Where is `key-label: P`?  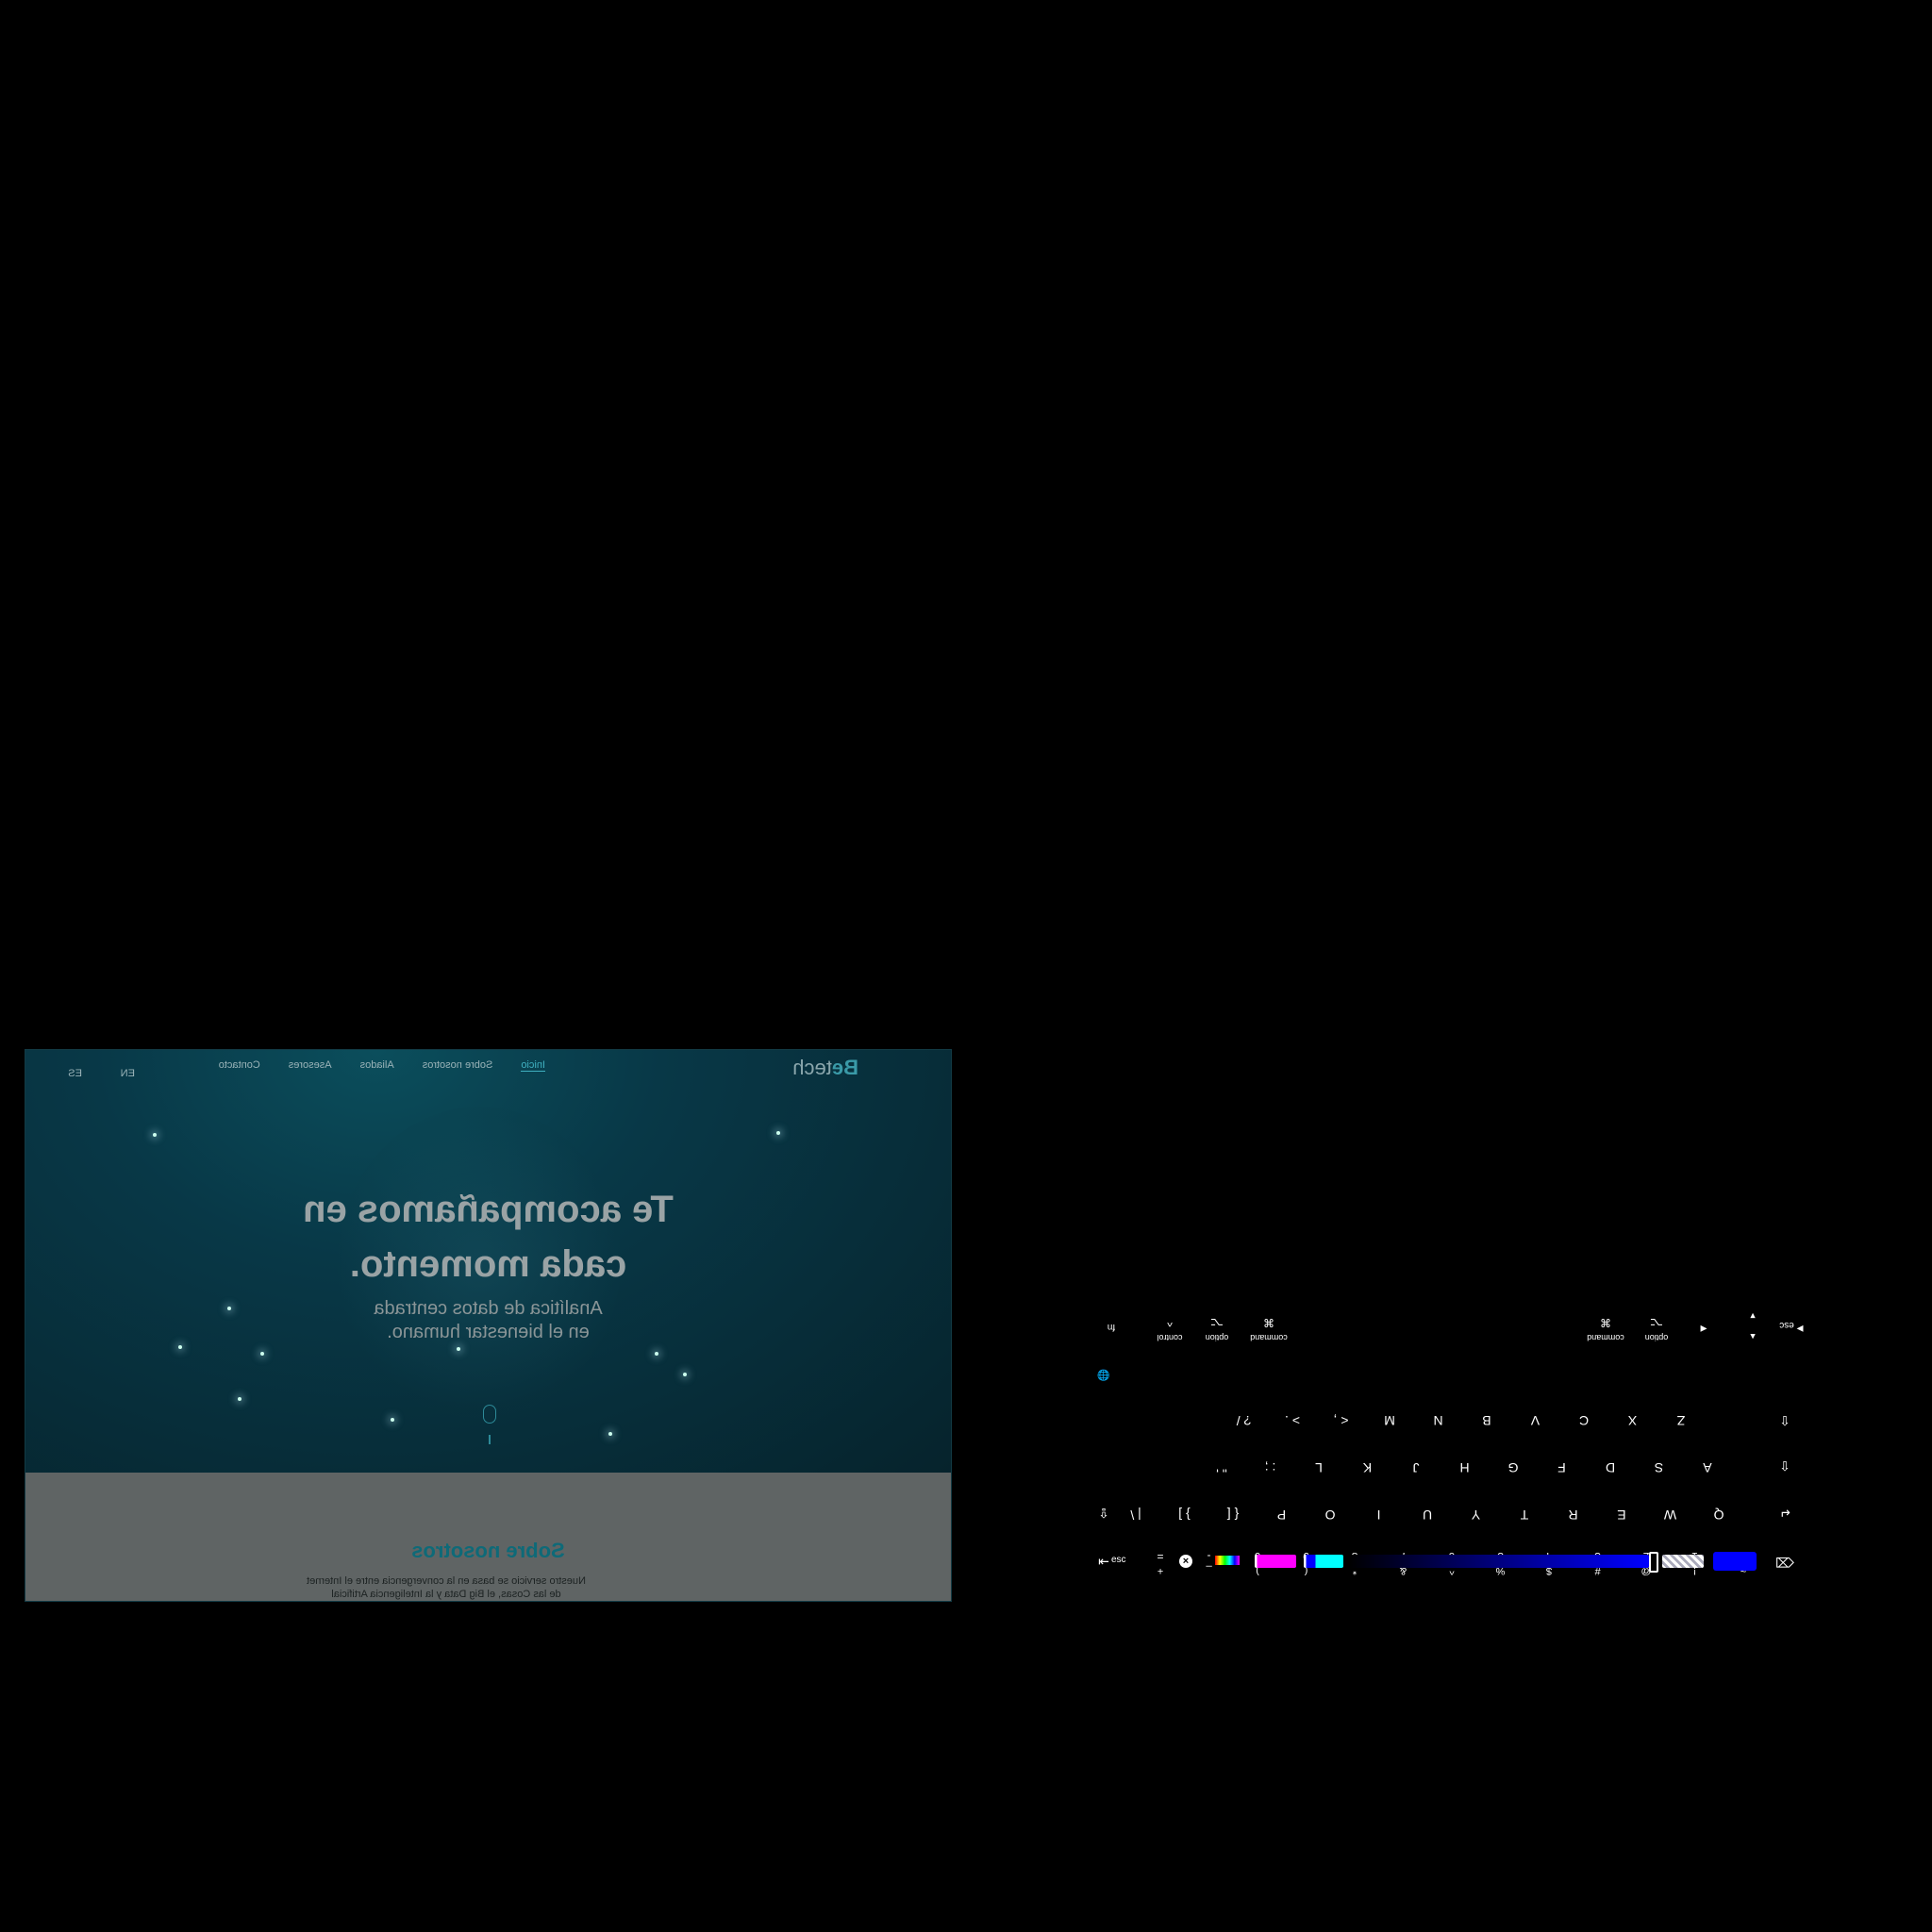 key-label: P is located at coordinates (1282, 1515).